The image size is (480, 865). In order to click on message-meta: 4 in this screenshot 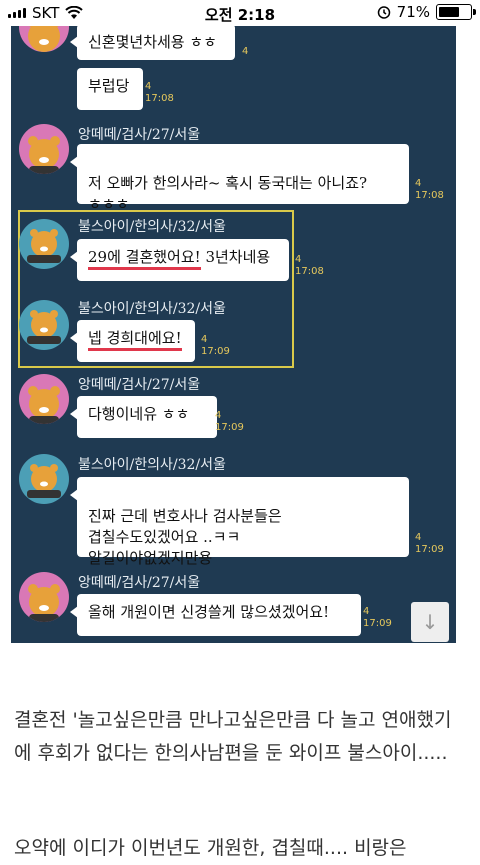, I will do `click(245, 51)`.